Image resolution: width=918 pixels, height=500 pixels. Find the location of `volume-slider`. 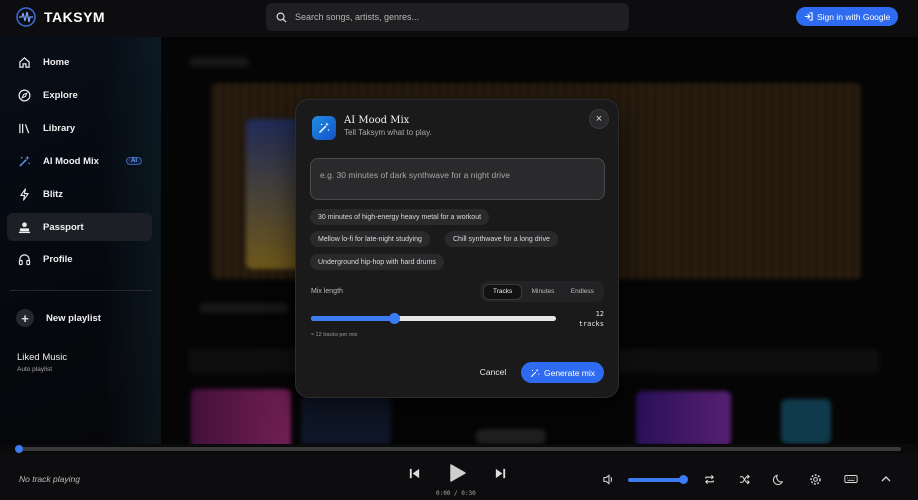

volume-slider is located at coordinates (656, 480).